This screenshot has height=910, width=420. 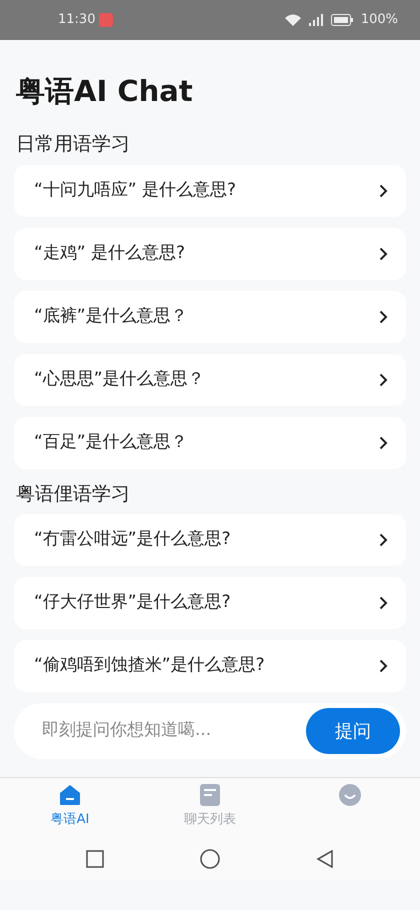 I want to click on question-card: “底裤”是什么意思？, so click(x=210, y=316).